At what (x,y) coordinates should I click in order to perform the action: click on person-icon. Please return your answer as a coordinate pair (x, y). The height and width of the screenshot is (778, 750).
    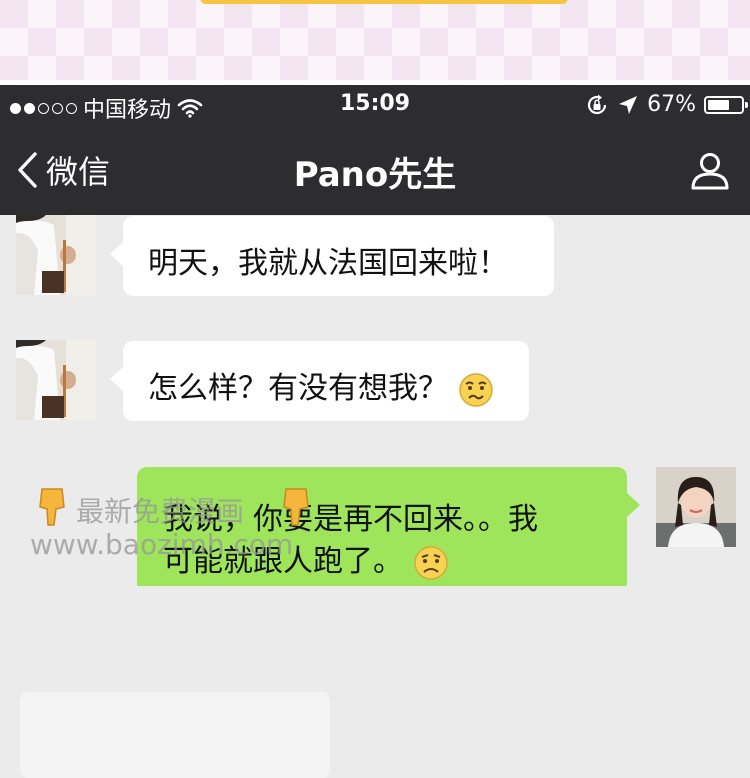
    Looking at the image, I should click on (710, 171).